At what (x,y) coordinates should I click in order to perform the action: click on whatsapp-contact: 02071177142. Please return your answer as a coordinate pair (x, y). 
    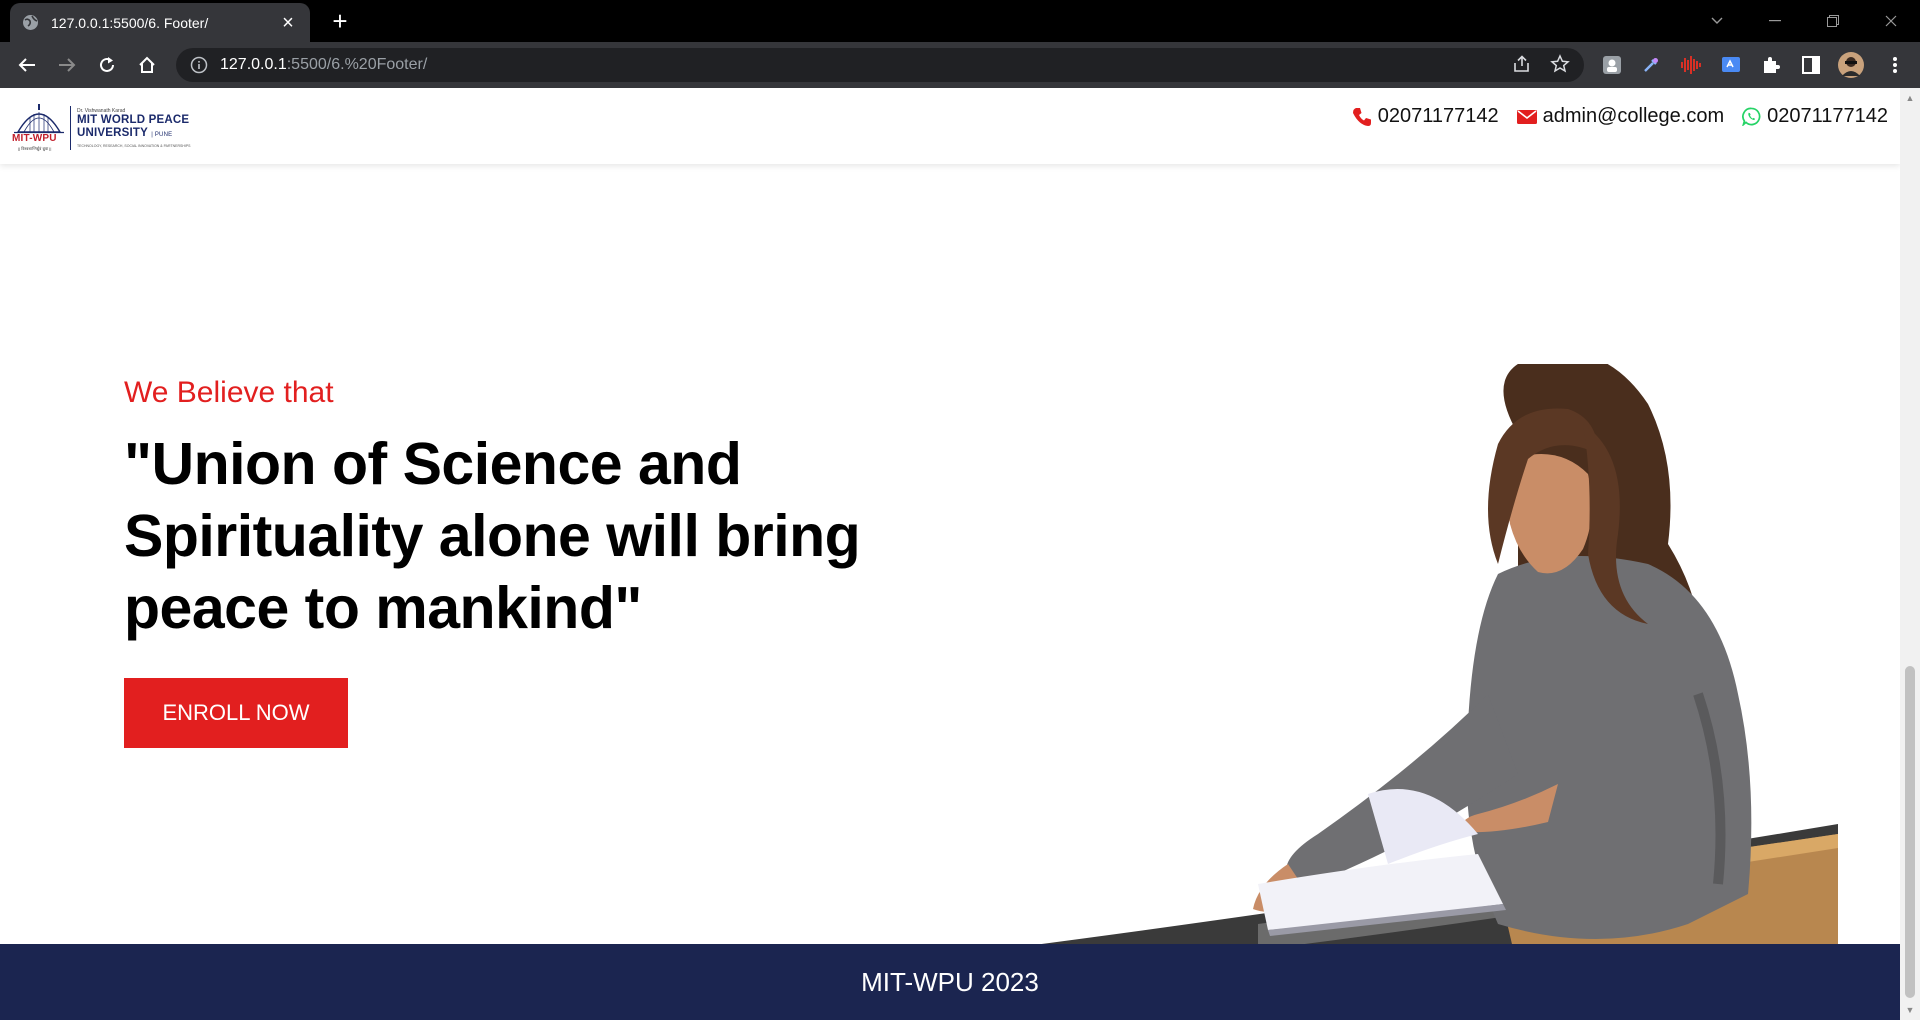
    Looking at the image, I should click on (1815, 116).